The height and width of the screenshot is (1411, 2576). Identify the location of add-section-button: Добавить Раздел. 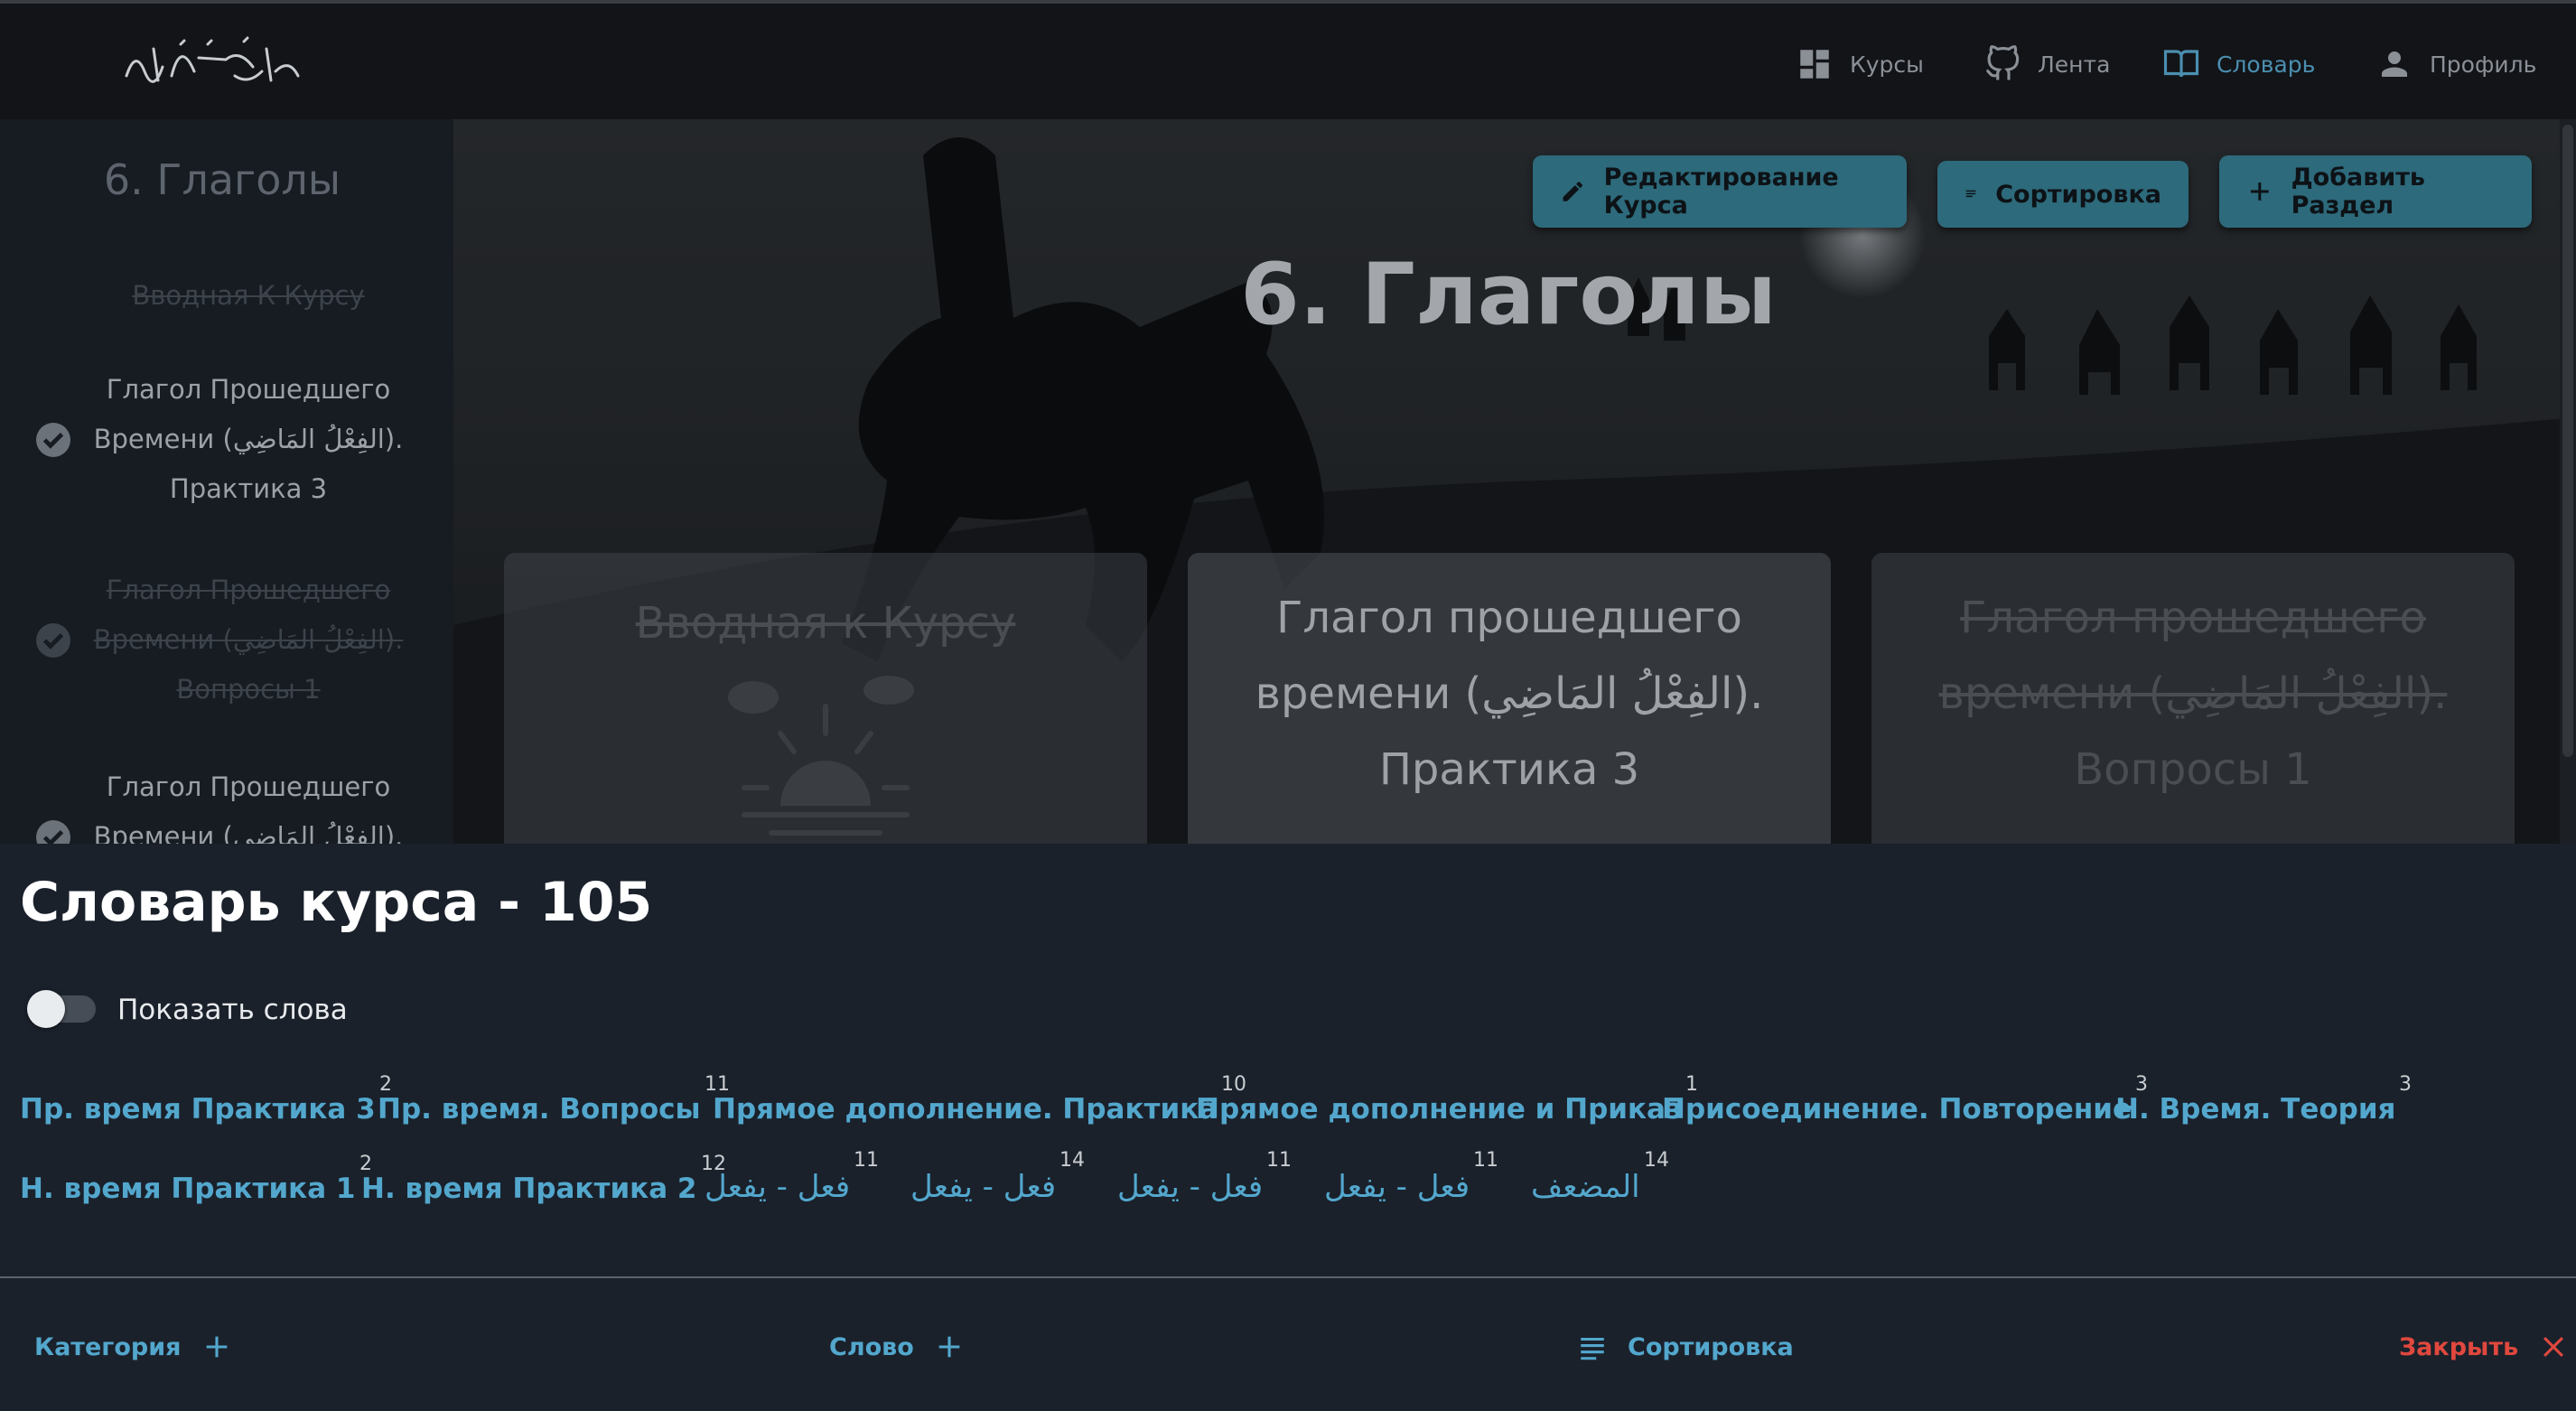
(2375, 191).